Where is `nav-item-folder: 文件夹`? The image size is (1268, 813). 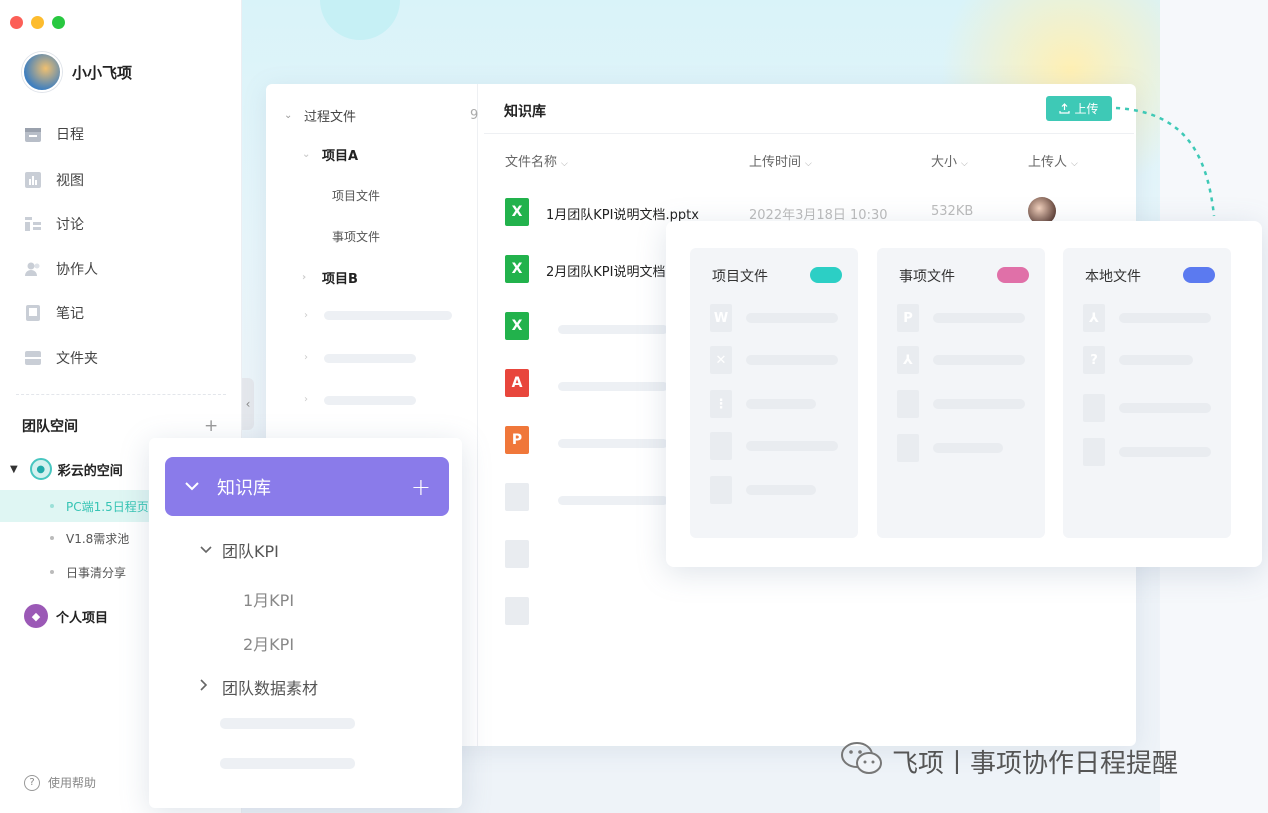
nav-item-folder: 文件夹 is located at coordinates (61, 358).